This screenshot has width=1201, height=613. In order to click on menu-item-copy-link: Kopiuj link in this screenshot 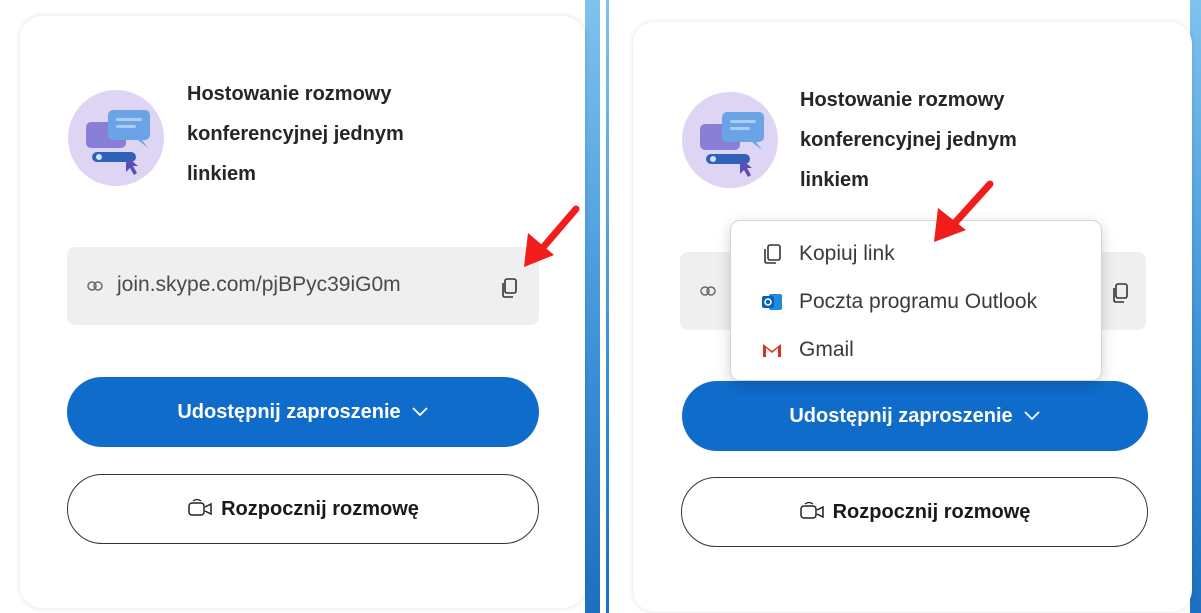, I will do `click(916, 254)`.